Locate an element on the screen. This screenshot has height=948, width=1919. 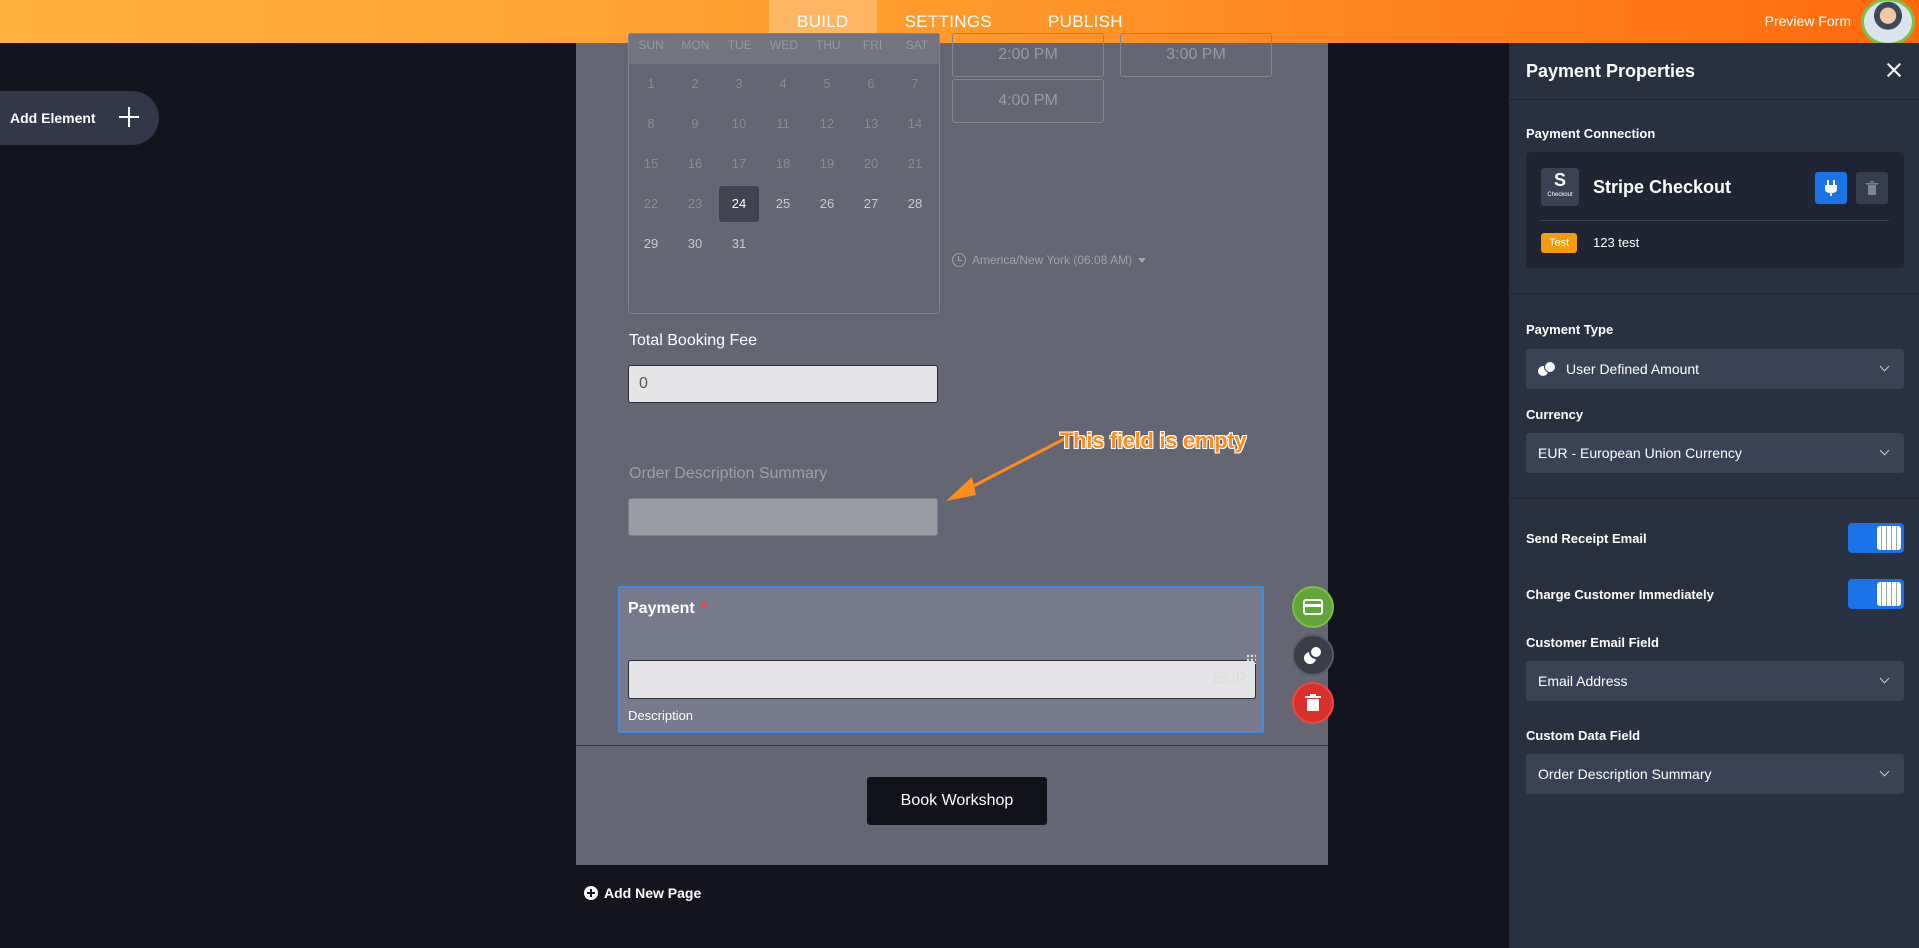
credit-card-icon is located at coordinates (1313, 607).